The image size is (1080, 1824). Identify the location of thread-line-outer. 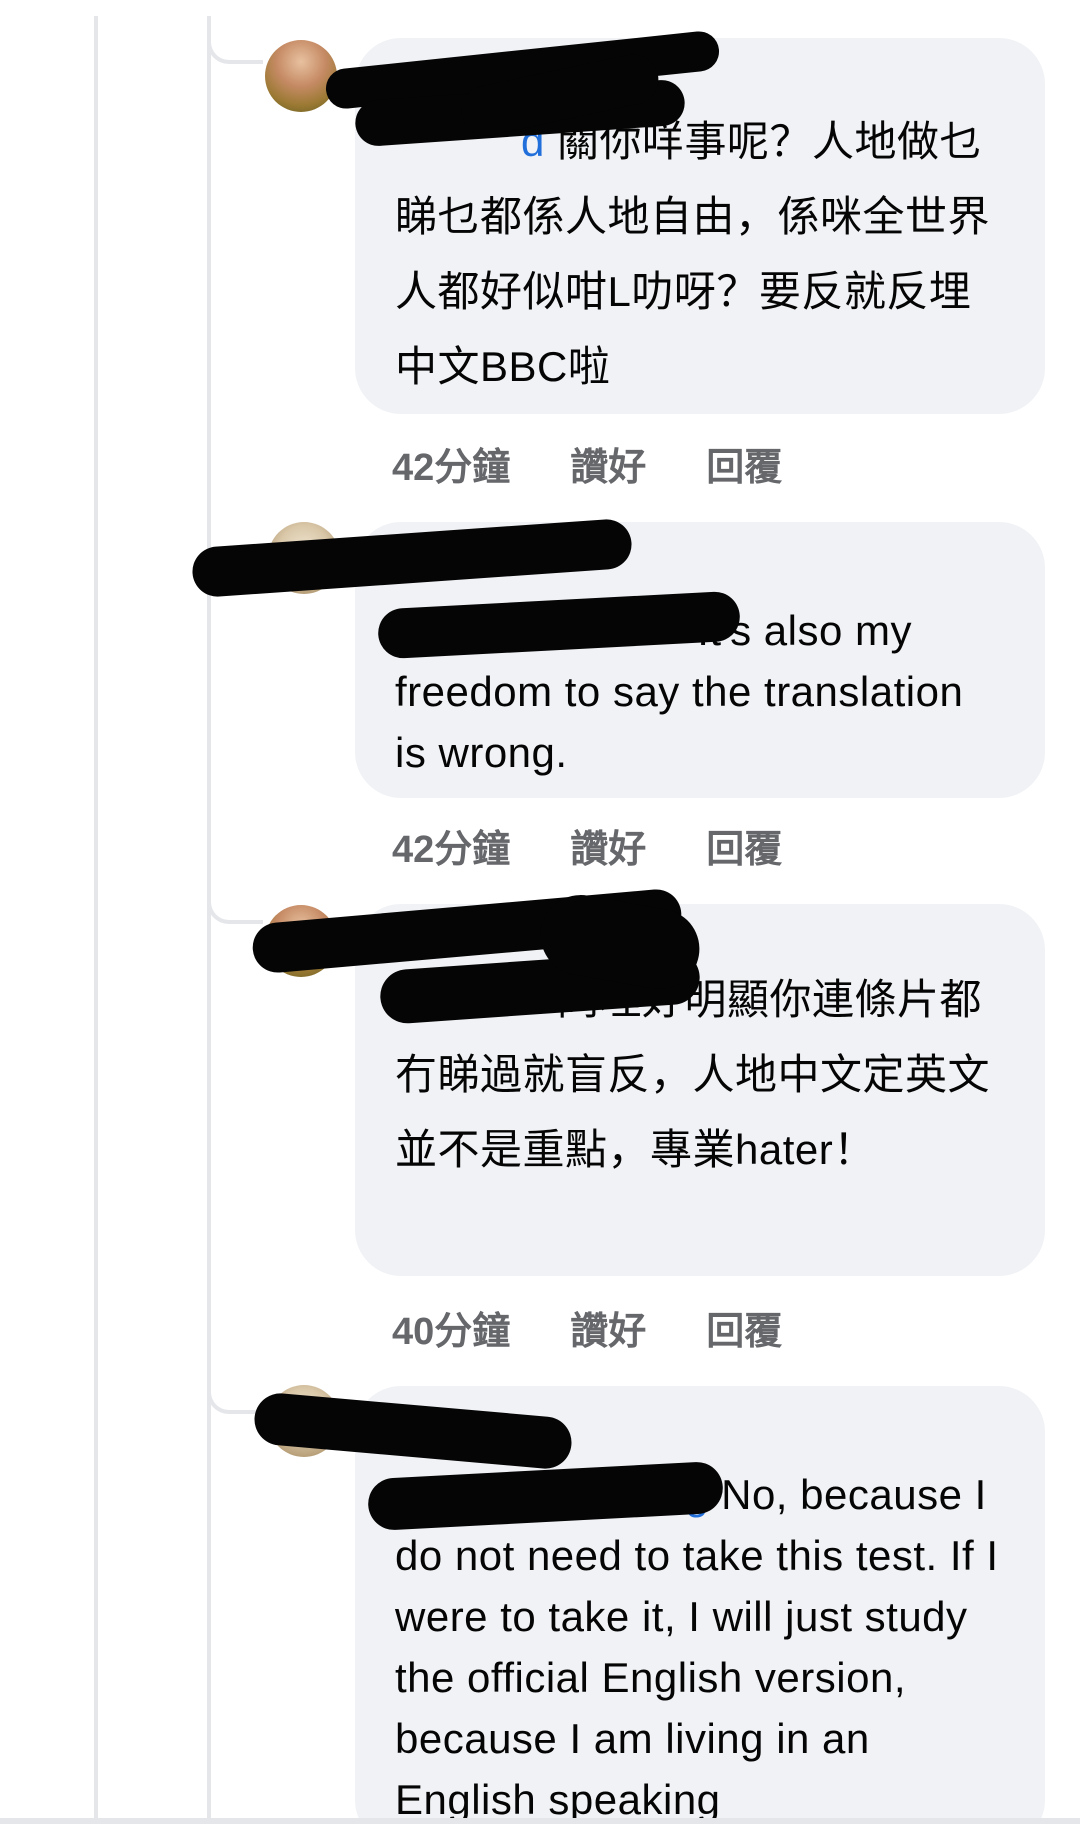
(96, 920).